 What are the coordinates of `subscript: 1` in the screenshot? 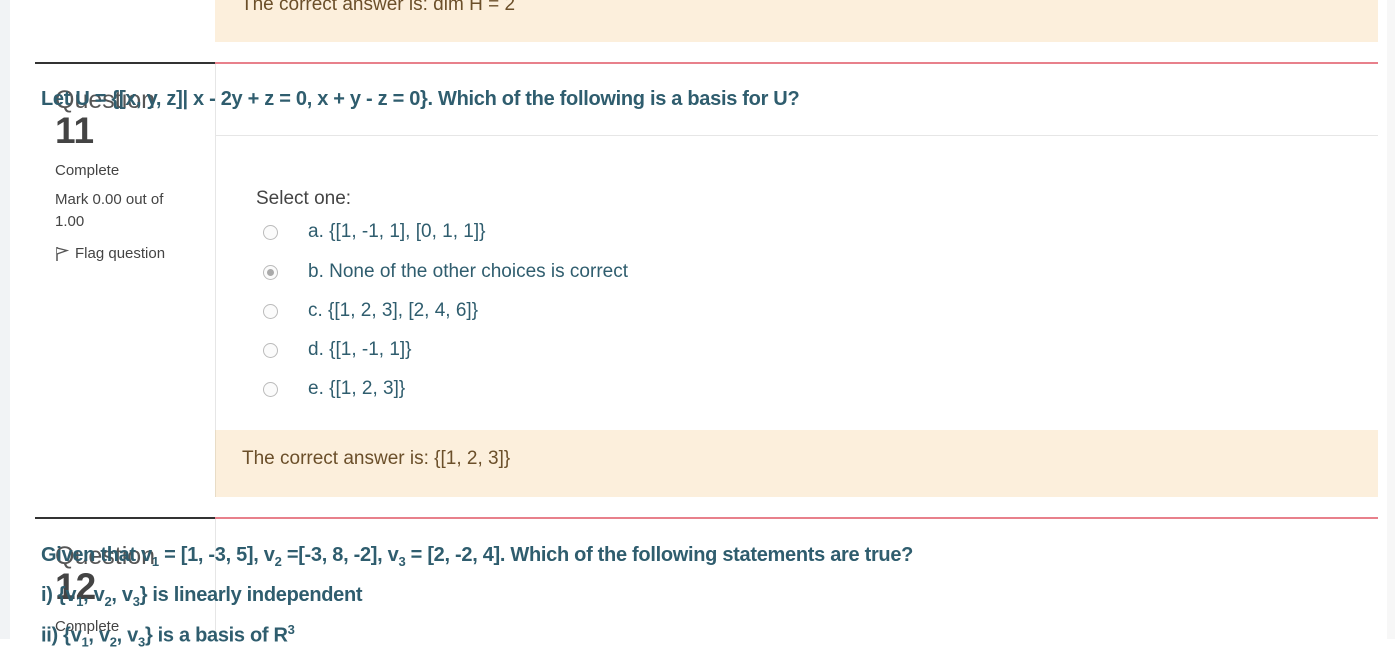 It's located at (155, 561).